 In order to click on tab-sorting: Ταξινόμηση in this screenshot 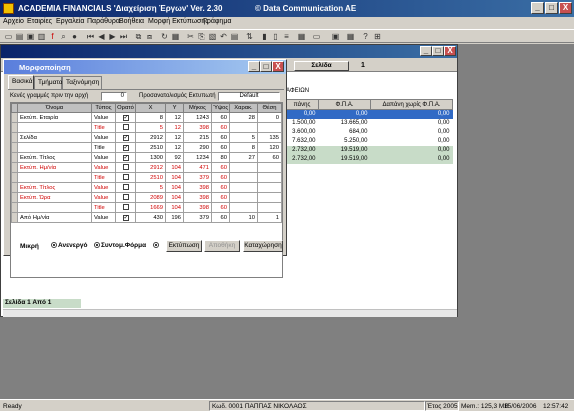, I will do `click(82, 82)`.